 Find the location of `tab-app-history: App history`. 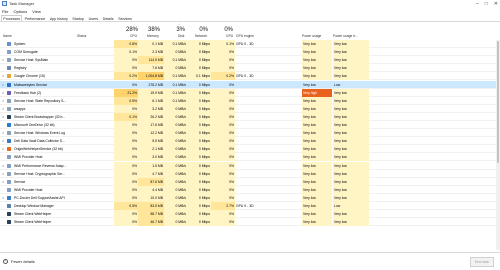

tab-app-history: App history is located at coordinates (59, 18).